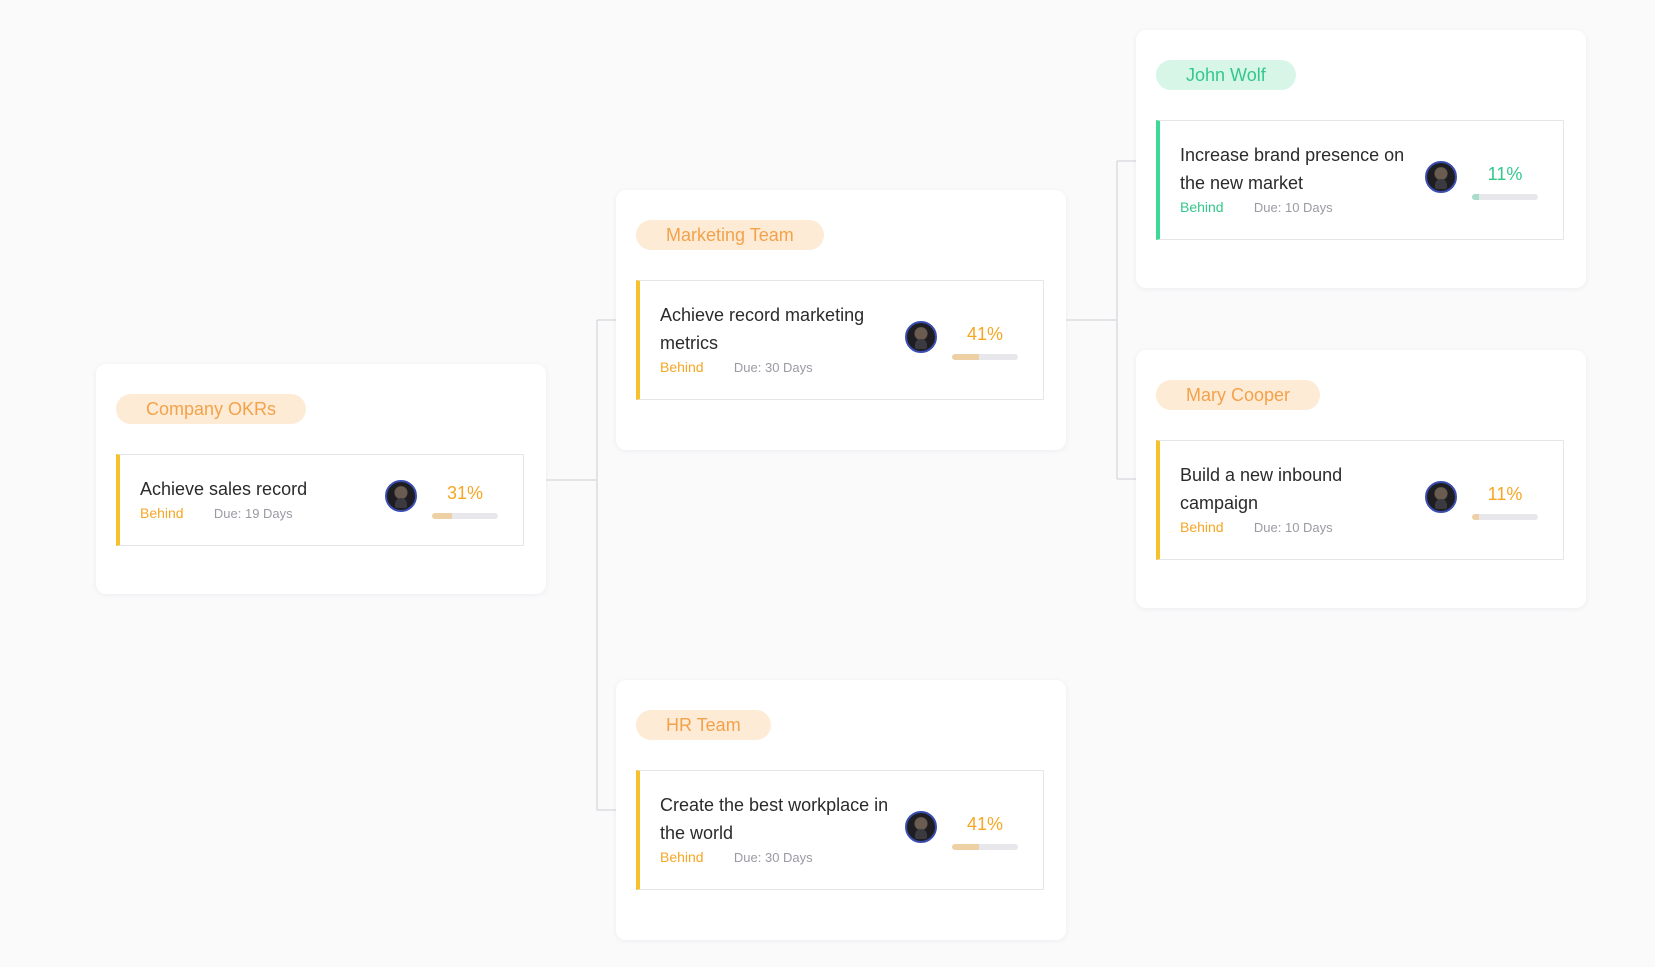 The height and width of the screenshot is (967, 1655). I want to click on person-pill-john-wolf: John Wolf, so click(1226, 75).